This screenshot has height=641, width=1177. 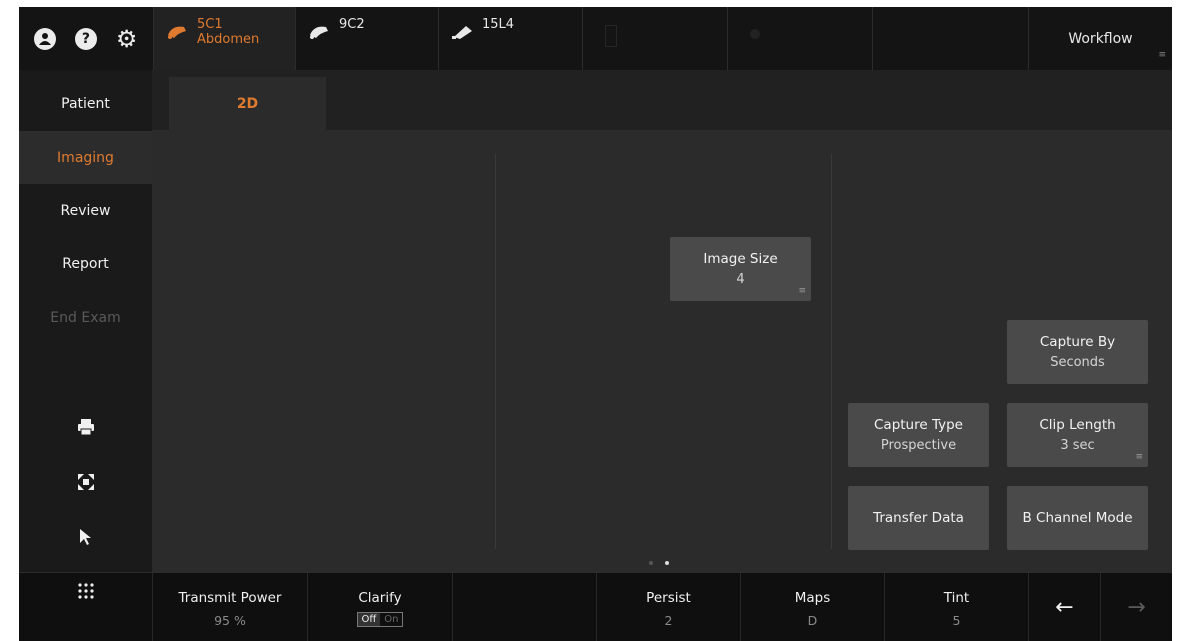 I want to click on persist-label: Persist, so click(x=668, y=598).